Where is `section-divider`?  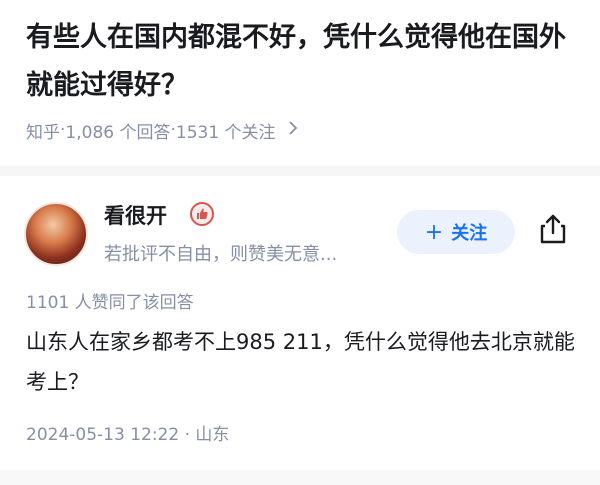
section-divider is located at coordinates (300, 171).